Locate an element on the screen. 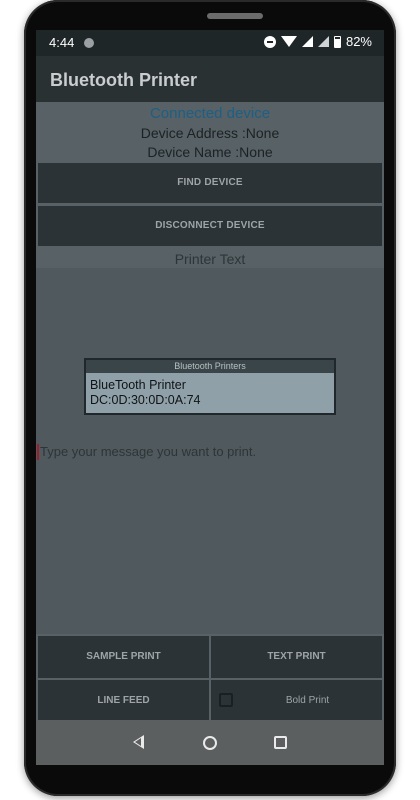 This screenshot has width=420, height=800. battery-level: 82% is located at coordinates (358, 41).